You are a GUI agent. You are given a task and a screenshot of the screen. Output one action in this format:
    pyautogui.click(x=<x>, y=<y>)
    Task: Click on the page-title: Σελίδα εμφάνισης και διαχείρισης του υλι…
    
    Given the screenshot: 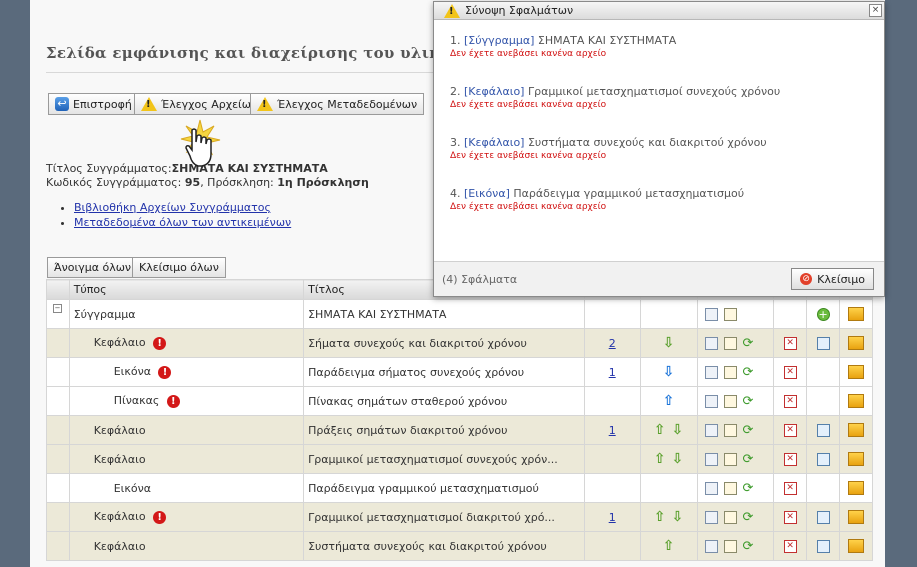 What is the action you would take?
    pyautogui.click(x=272, y=53)
    